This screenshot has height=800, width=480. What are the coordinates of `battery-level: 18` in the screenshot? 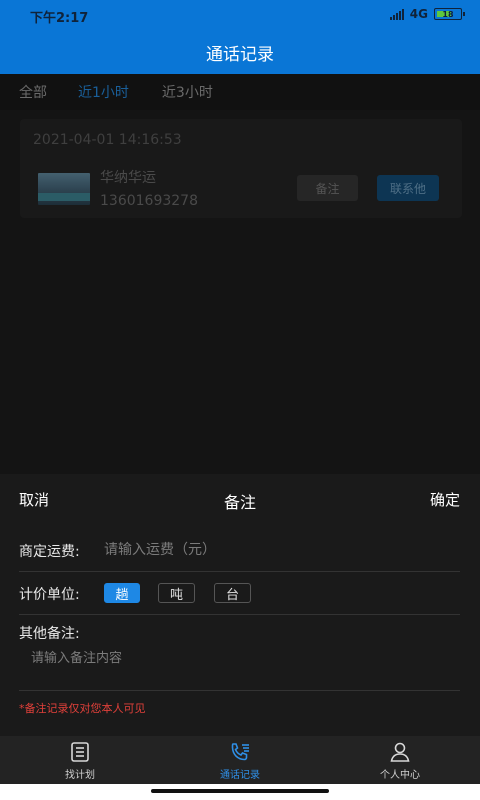 It's located at (448, 14).